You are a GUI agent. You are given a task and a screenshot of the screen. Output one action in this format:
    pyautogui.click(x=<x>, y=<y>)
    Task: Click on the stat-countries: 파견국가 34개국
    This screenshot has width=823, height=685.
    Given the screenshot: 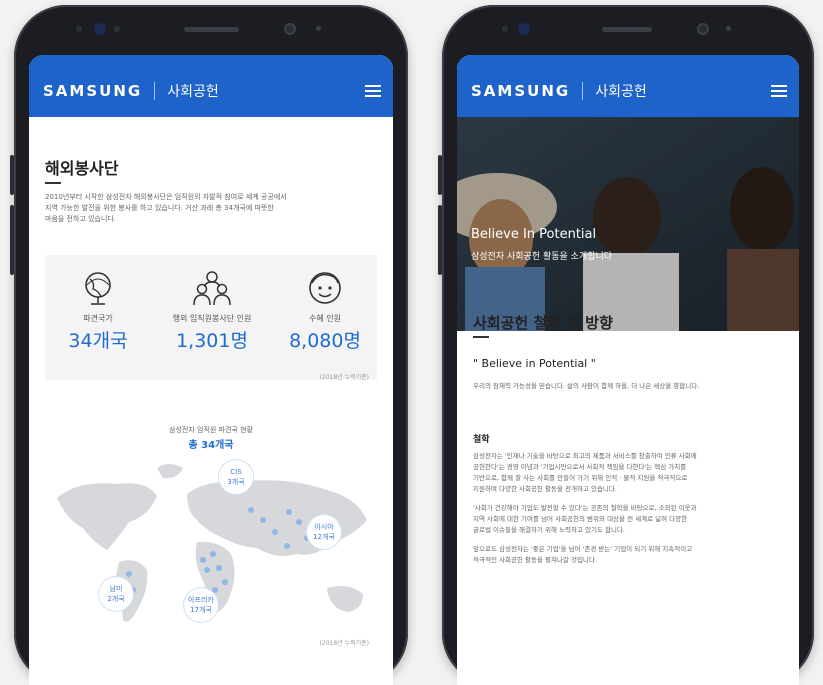 What is the action you would take?
    pyautogui.click(x=98, y=310)
    